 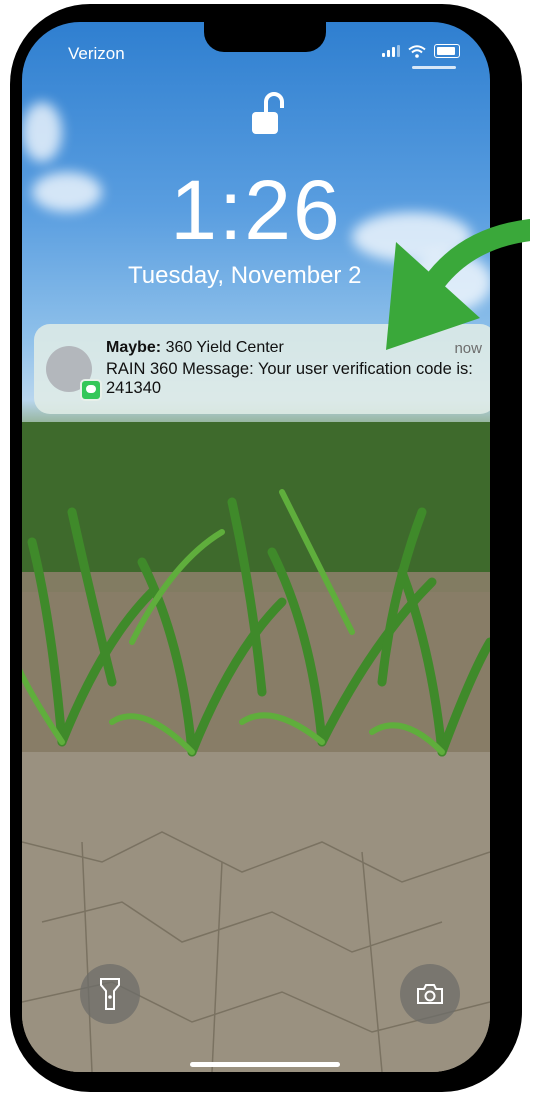 I want to click on camera-notch, so click(x=265, y=37).